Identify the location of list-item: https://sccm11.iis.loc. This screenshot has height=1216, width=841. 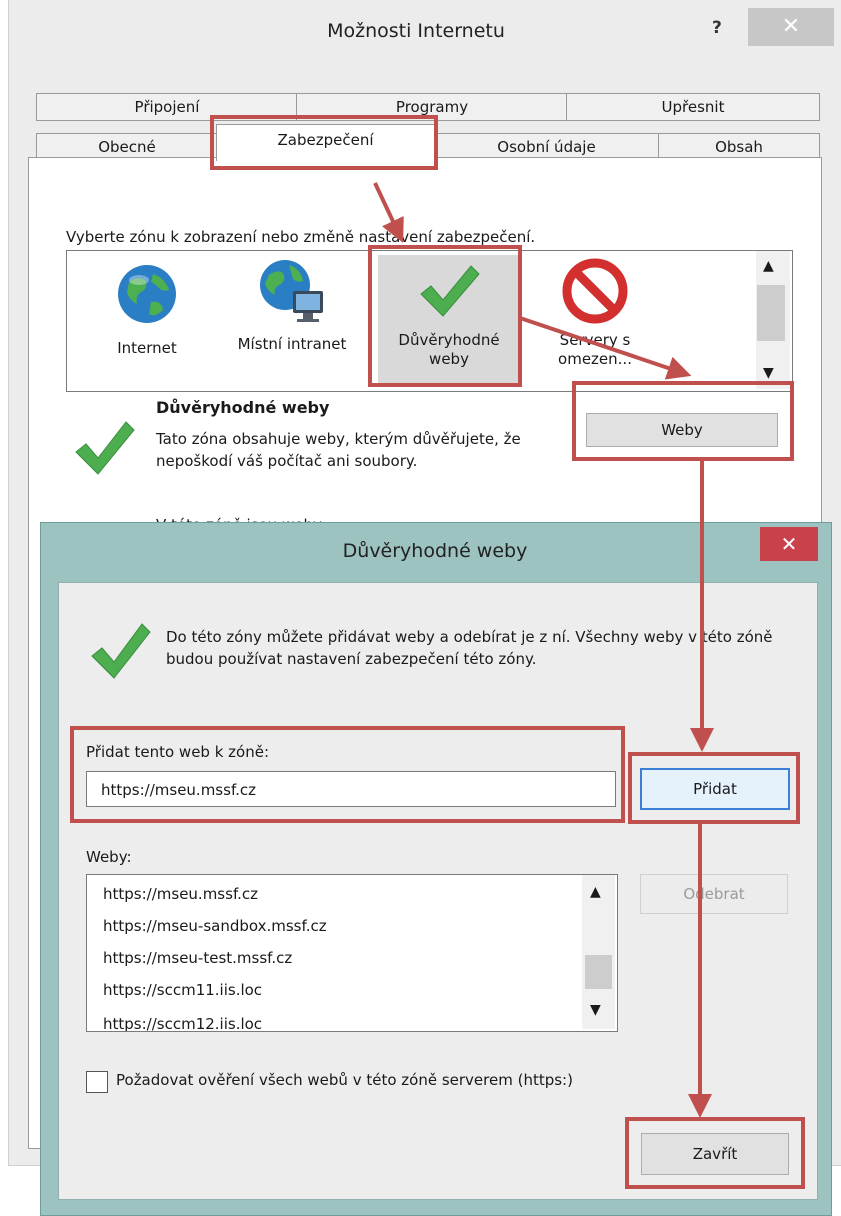
(182, 990).